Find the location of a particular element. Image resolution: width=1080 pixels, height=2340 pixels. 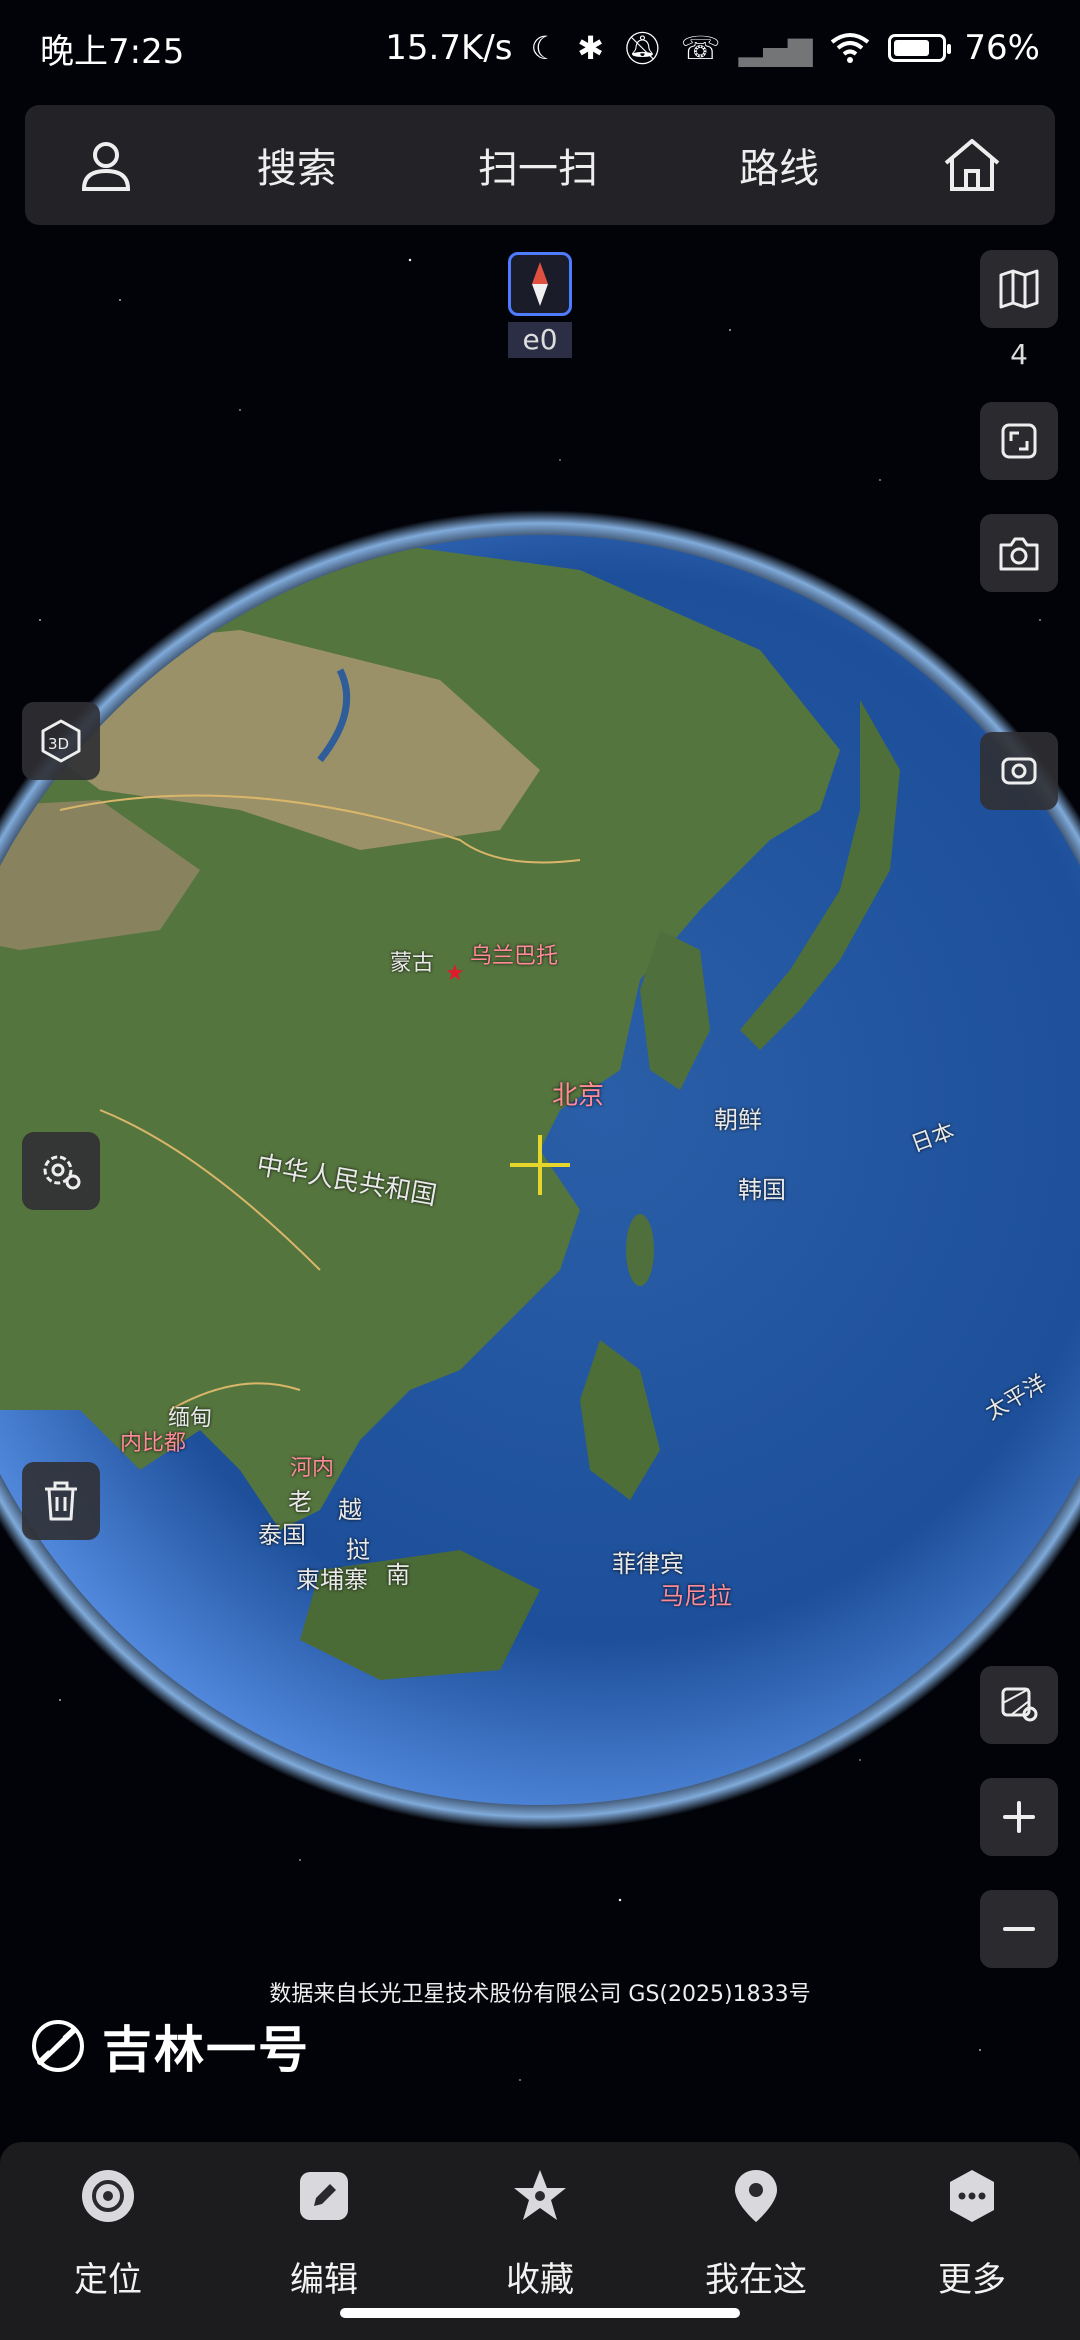

rotate-camera-icon is located at coordinates (1019, 771).